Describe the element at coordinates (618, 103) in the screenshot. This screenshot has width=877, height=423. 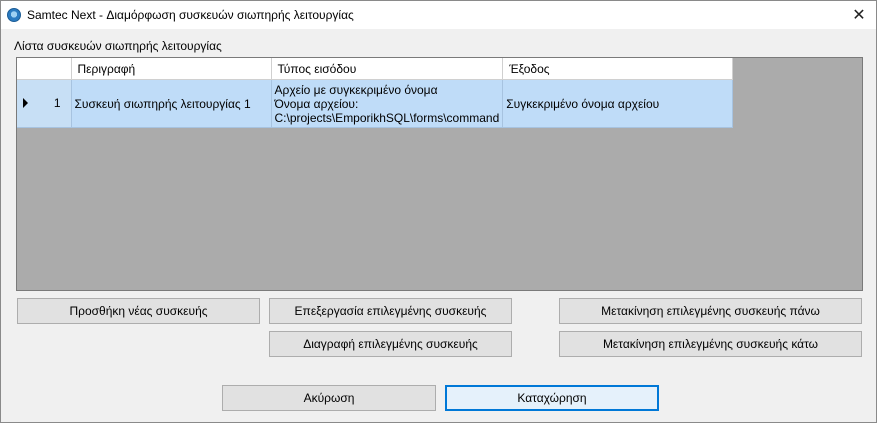
I see `cell-output: Συγκεκριμένο όνομα αρχείου` at that location.